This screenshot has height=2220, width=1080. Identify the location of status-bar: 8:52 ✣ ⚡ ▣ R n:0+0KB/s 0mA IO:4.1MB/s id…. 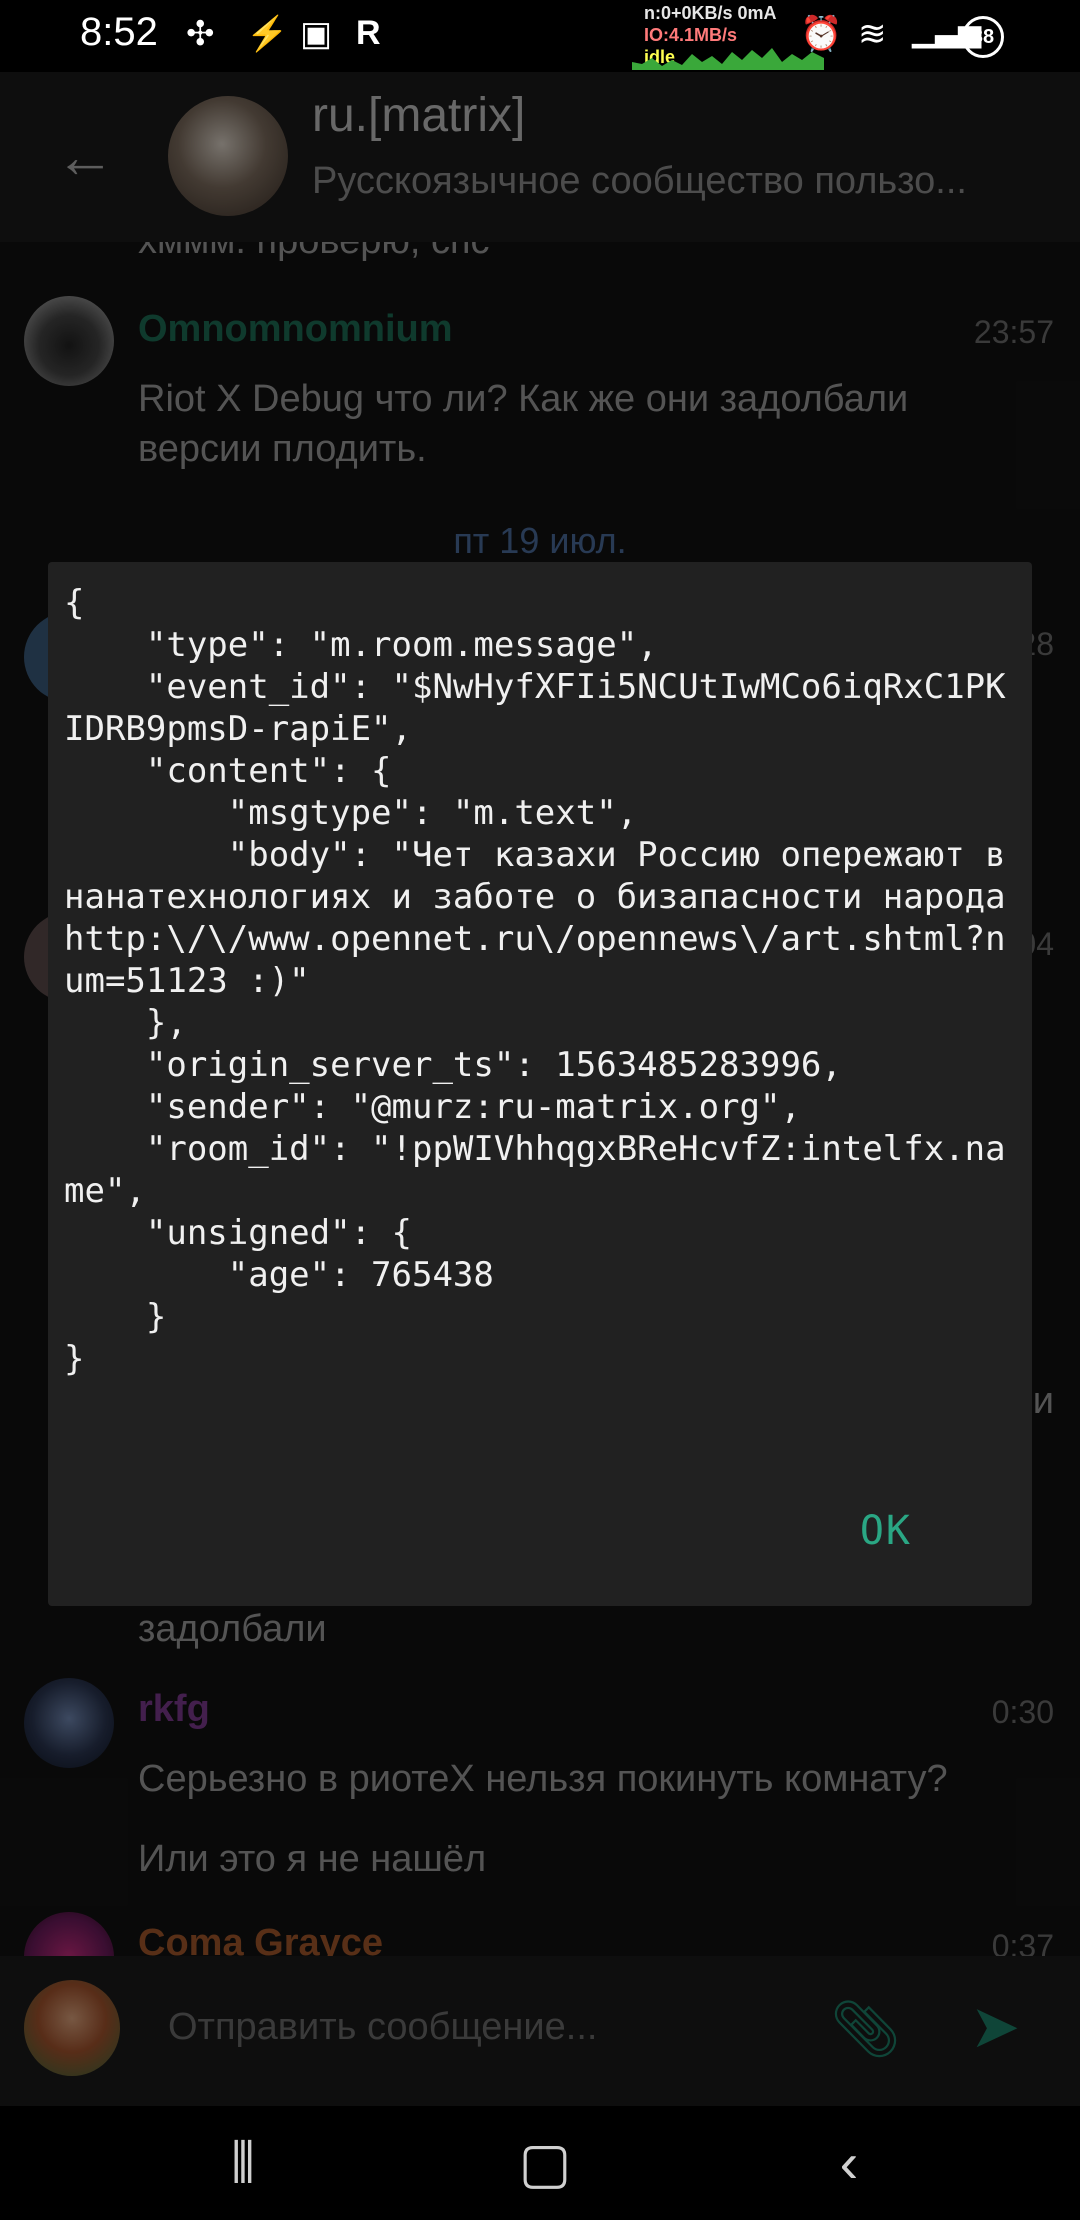
(540, 36).